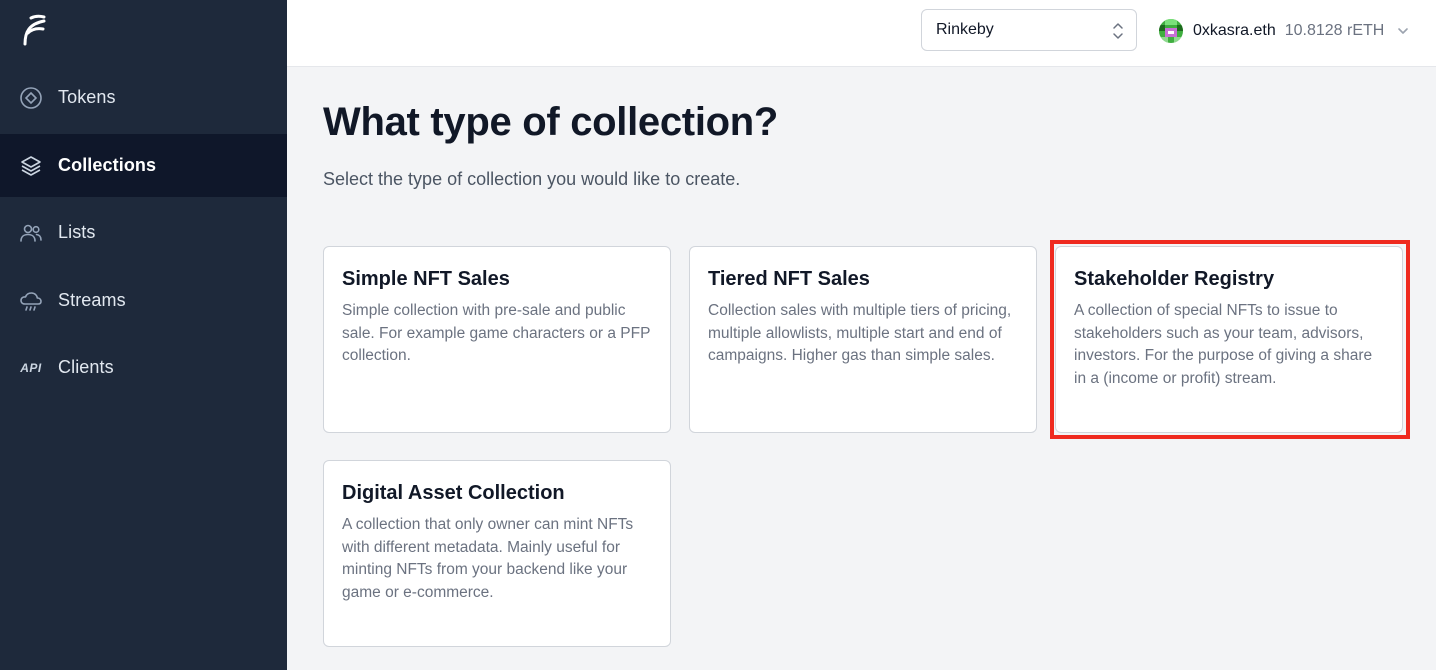 This screenshot has height=670, width=1436. What do you see at coordinates (1334, 30) in the screenshot?
I see `account-balance: 10.8128 rETH` at bounding box center [1334, 30].